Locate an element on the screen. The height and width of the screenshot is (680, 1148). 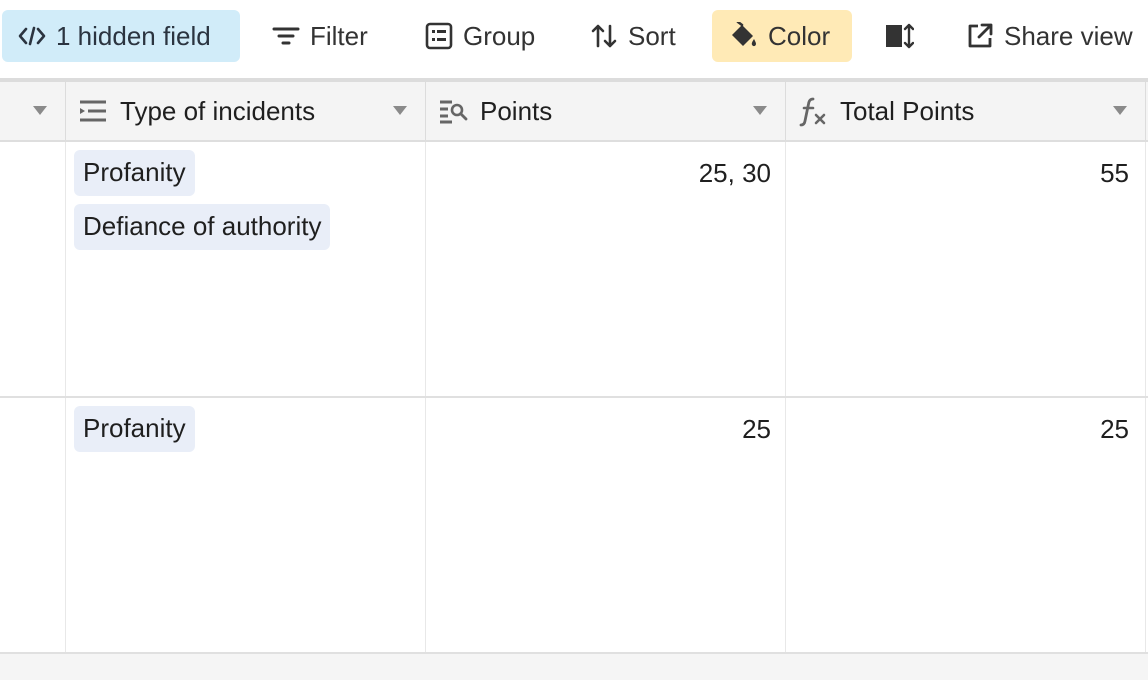
column-header-points: Points is located at coordinates (606, 111).